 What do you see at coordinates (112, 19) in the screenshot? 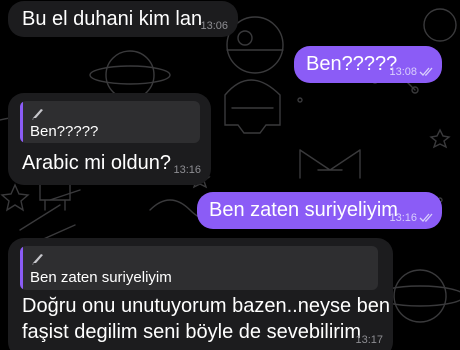
I see `message-text: Bu el duhani kim lan` at bounding box center [112, 19].